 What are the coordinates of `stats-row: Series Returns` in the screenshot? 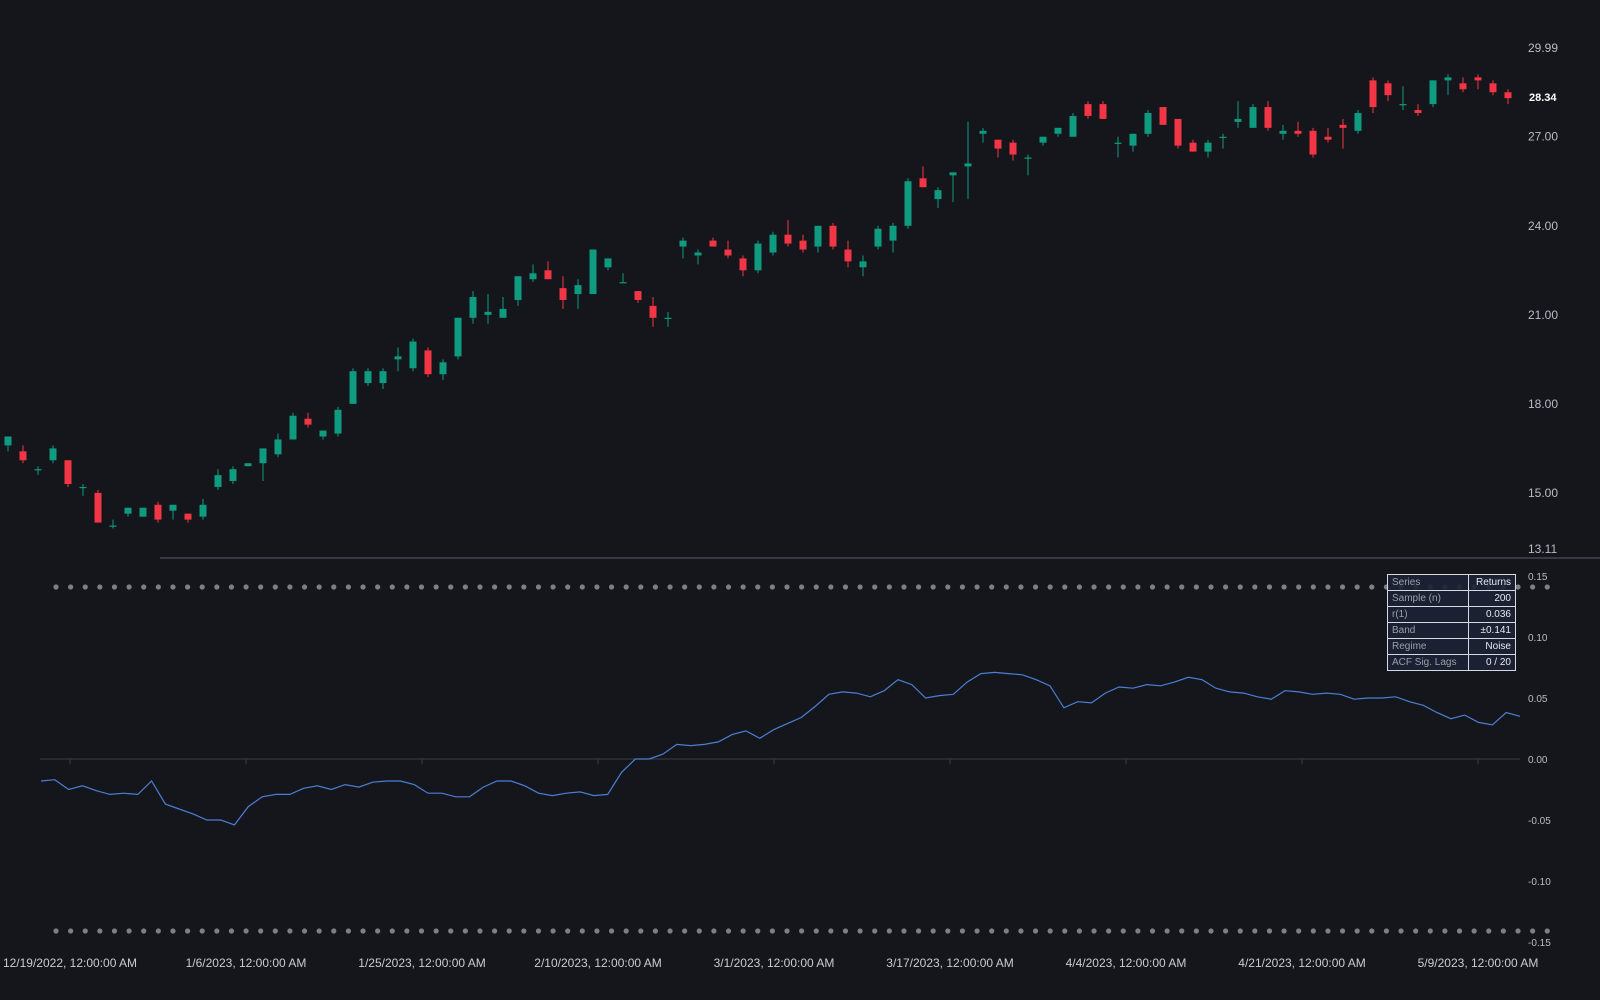 It's located at (1451, 582).